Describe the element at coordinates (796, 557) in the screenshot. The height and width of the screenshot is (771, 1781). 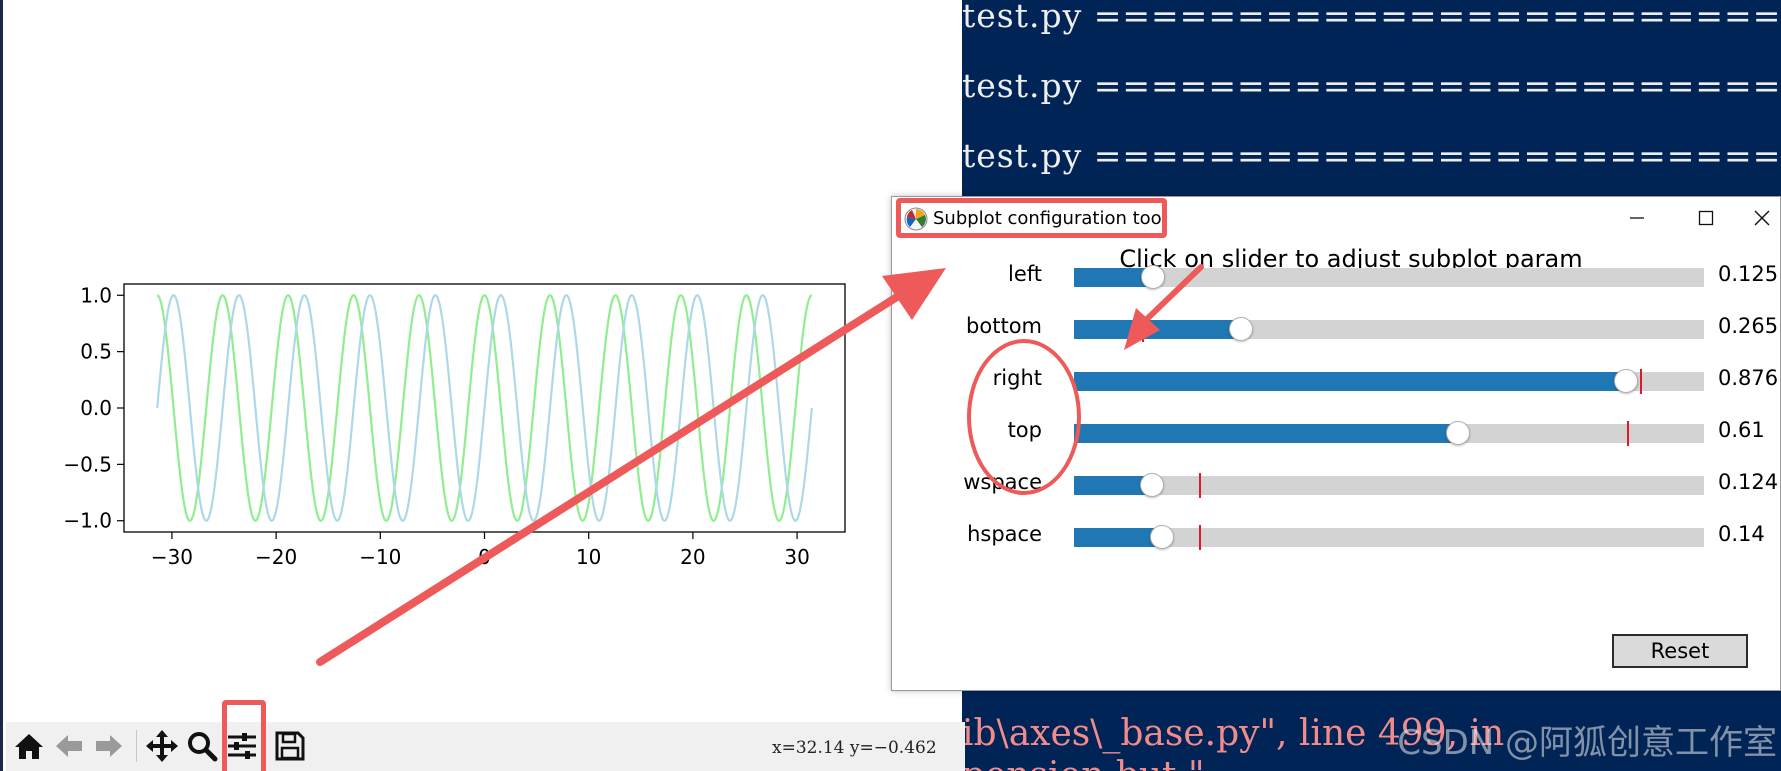
I see `x-tick-label: 30` at that location.